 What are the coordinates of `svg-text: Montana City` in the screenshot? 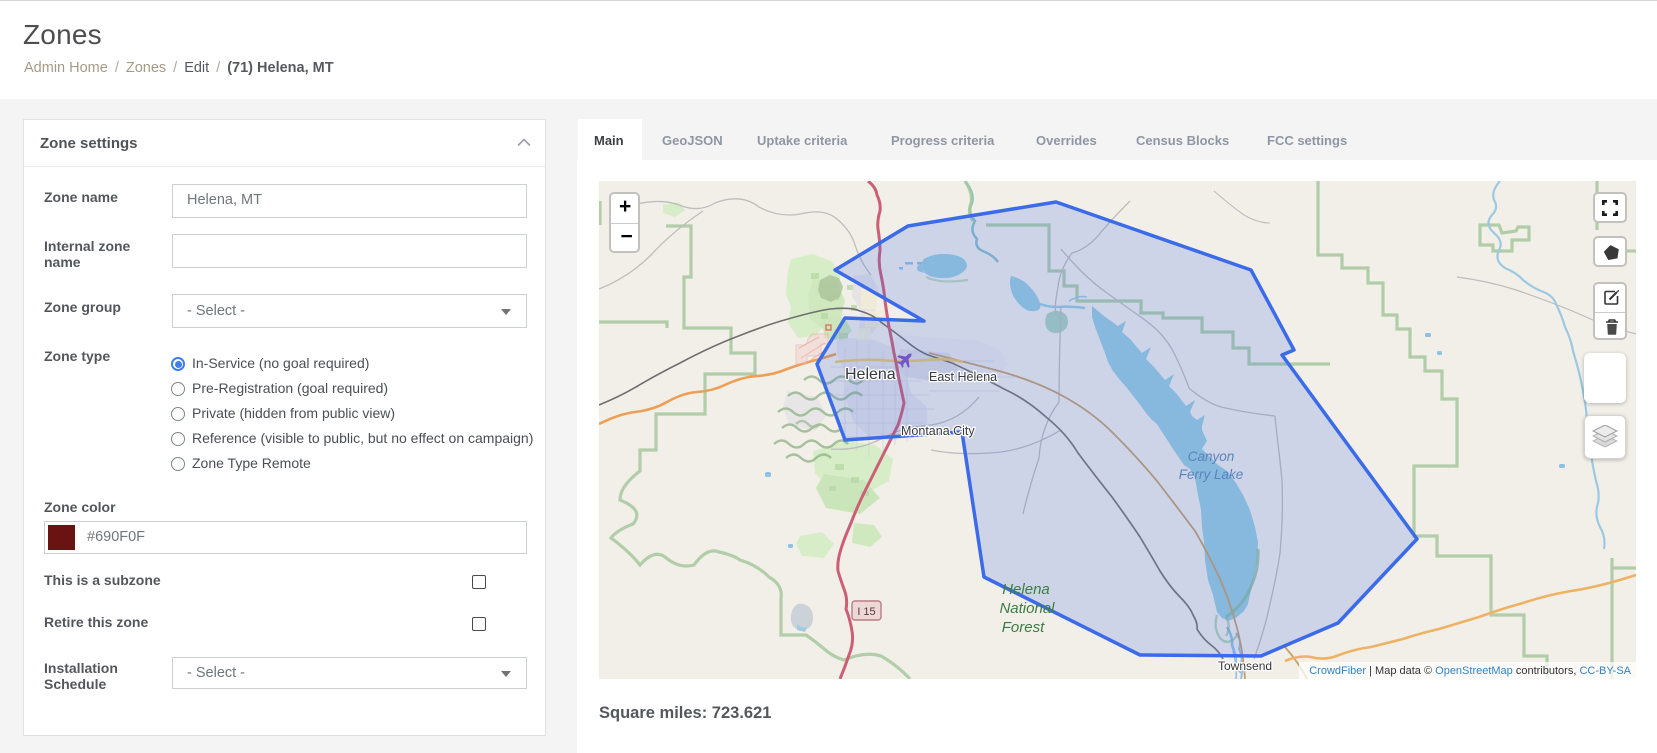 It's located at (938, 431).